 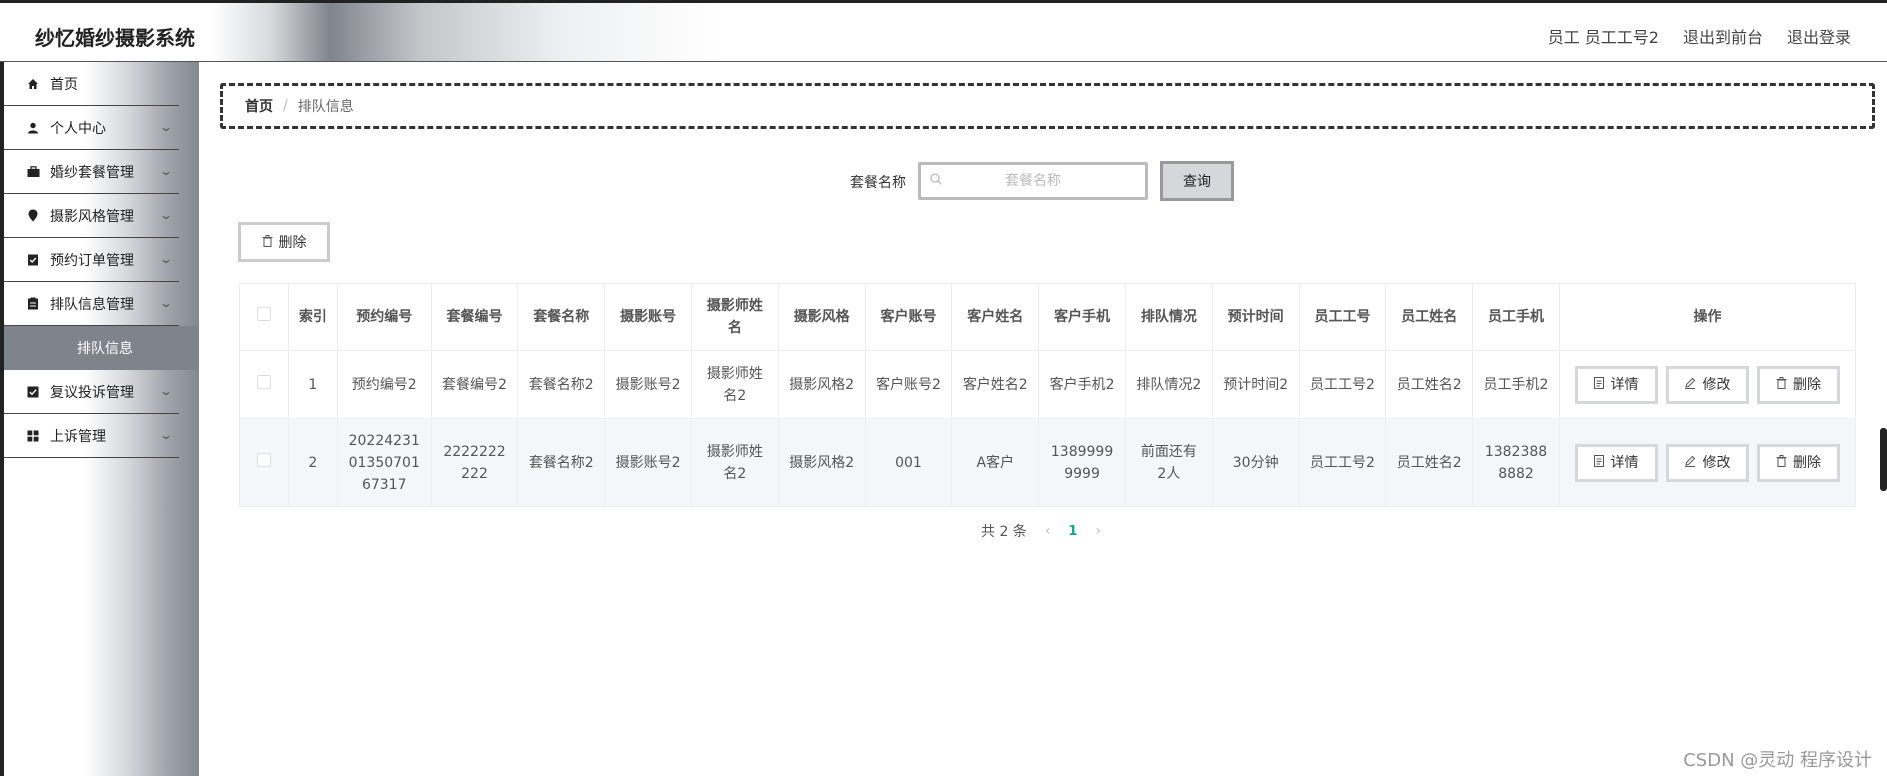 What do you see at coordinates (1048, 531) in the screenshot?
I see `prev-page-button: ‹` at bounding box center [1048, 531].